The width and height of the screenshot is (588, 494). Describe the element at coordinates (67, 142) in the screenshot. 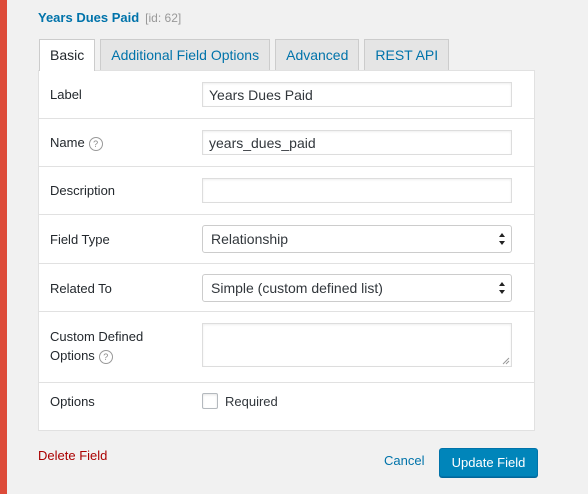

I see `name-label: Name` at that location.